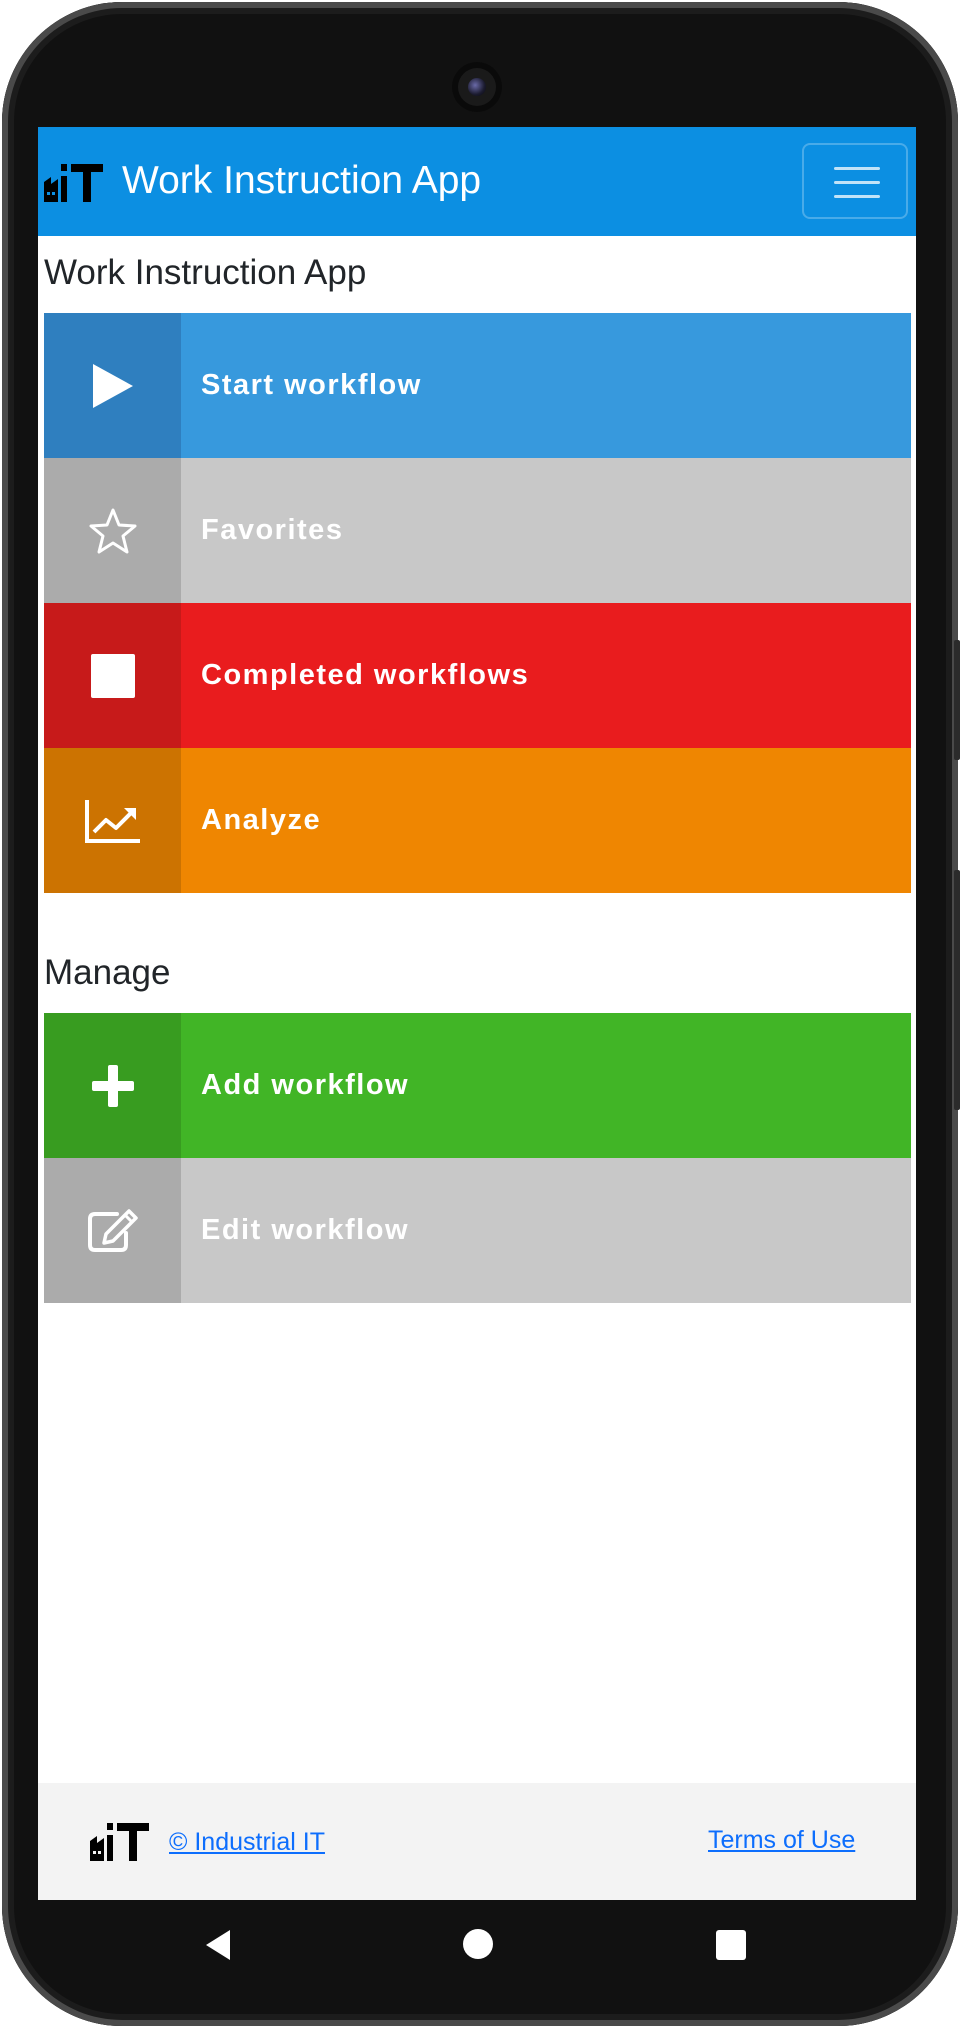 Image resolution: width=960 pixels, height=2028 pixels. Describe the element at coordinates (477, 1841) in the screenshot. I see `footer: © Industrial IT Terms of Use` at that location.